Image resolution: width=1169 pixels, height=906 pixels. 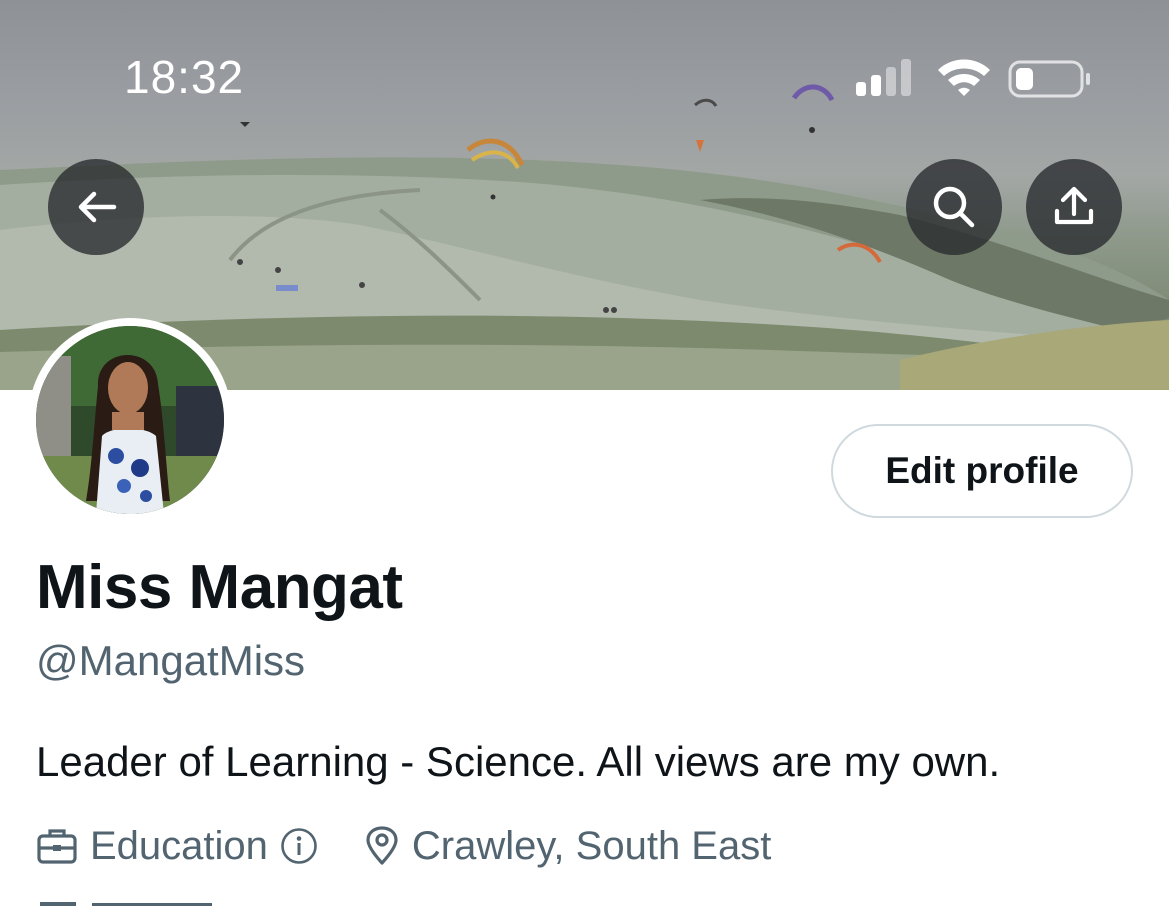 What do you see at coordinates (57, 846) in the screenshot?
I see `briefcase-icon` at bounding box center [57, 846].